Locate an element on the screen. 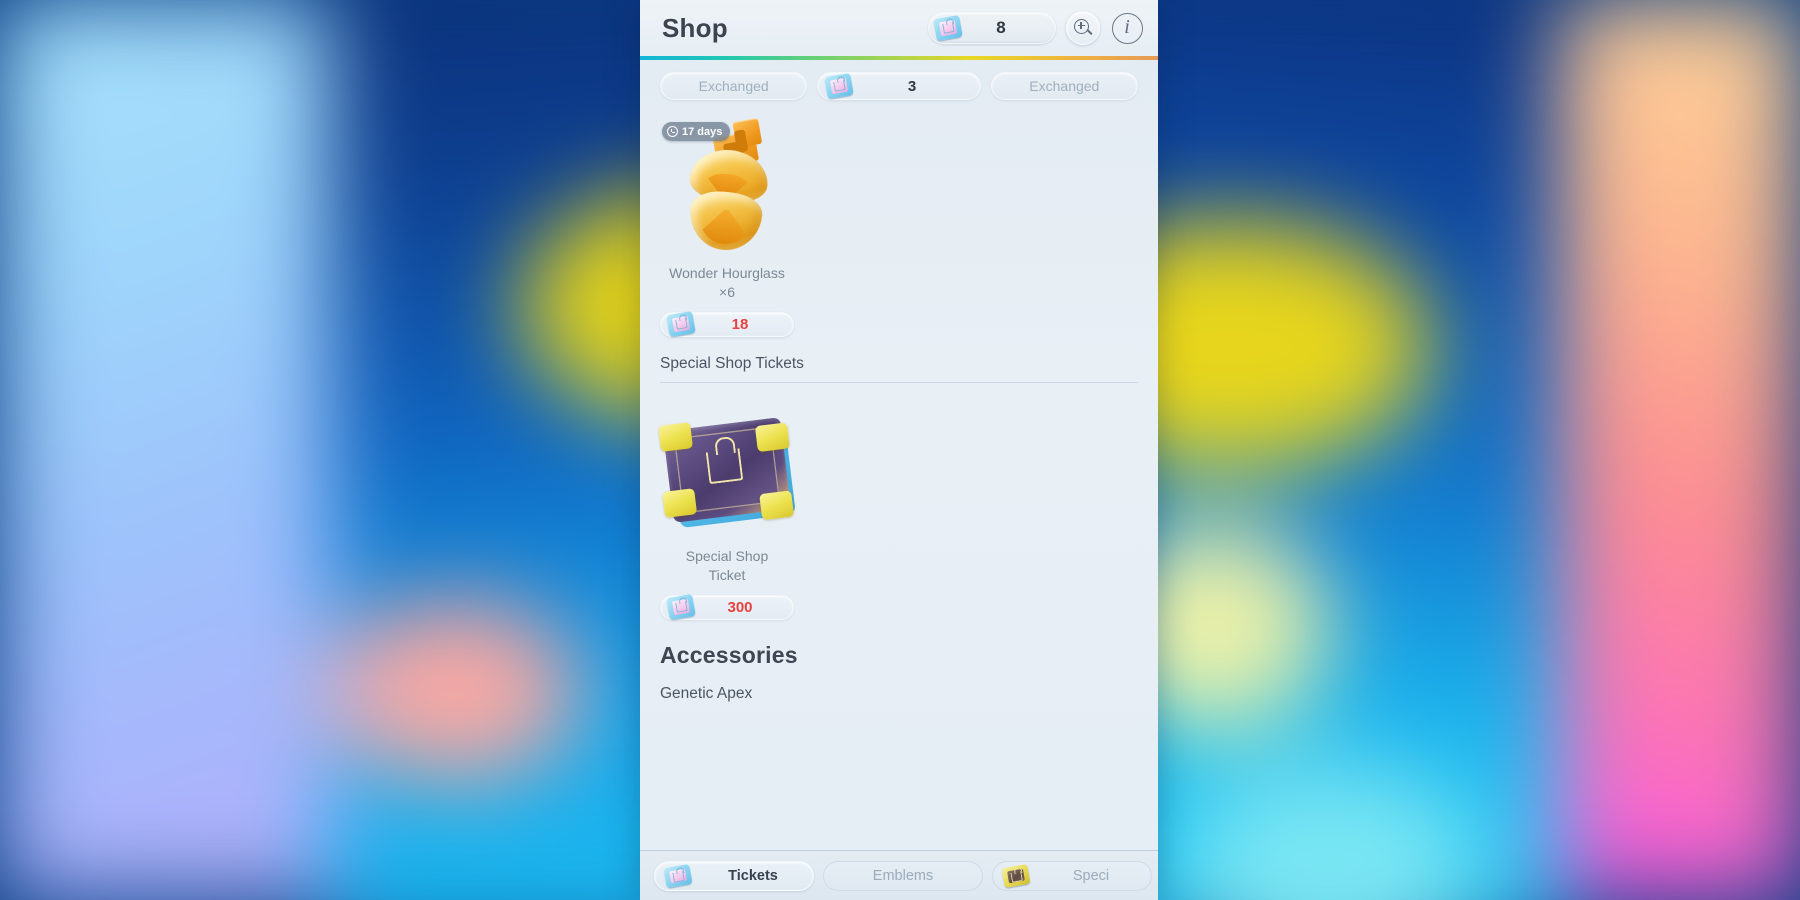 The height and width of the screenshot is (900, 1800). special-ticket-gold-icon is located at coordinates (1016, 875).